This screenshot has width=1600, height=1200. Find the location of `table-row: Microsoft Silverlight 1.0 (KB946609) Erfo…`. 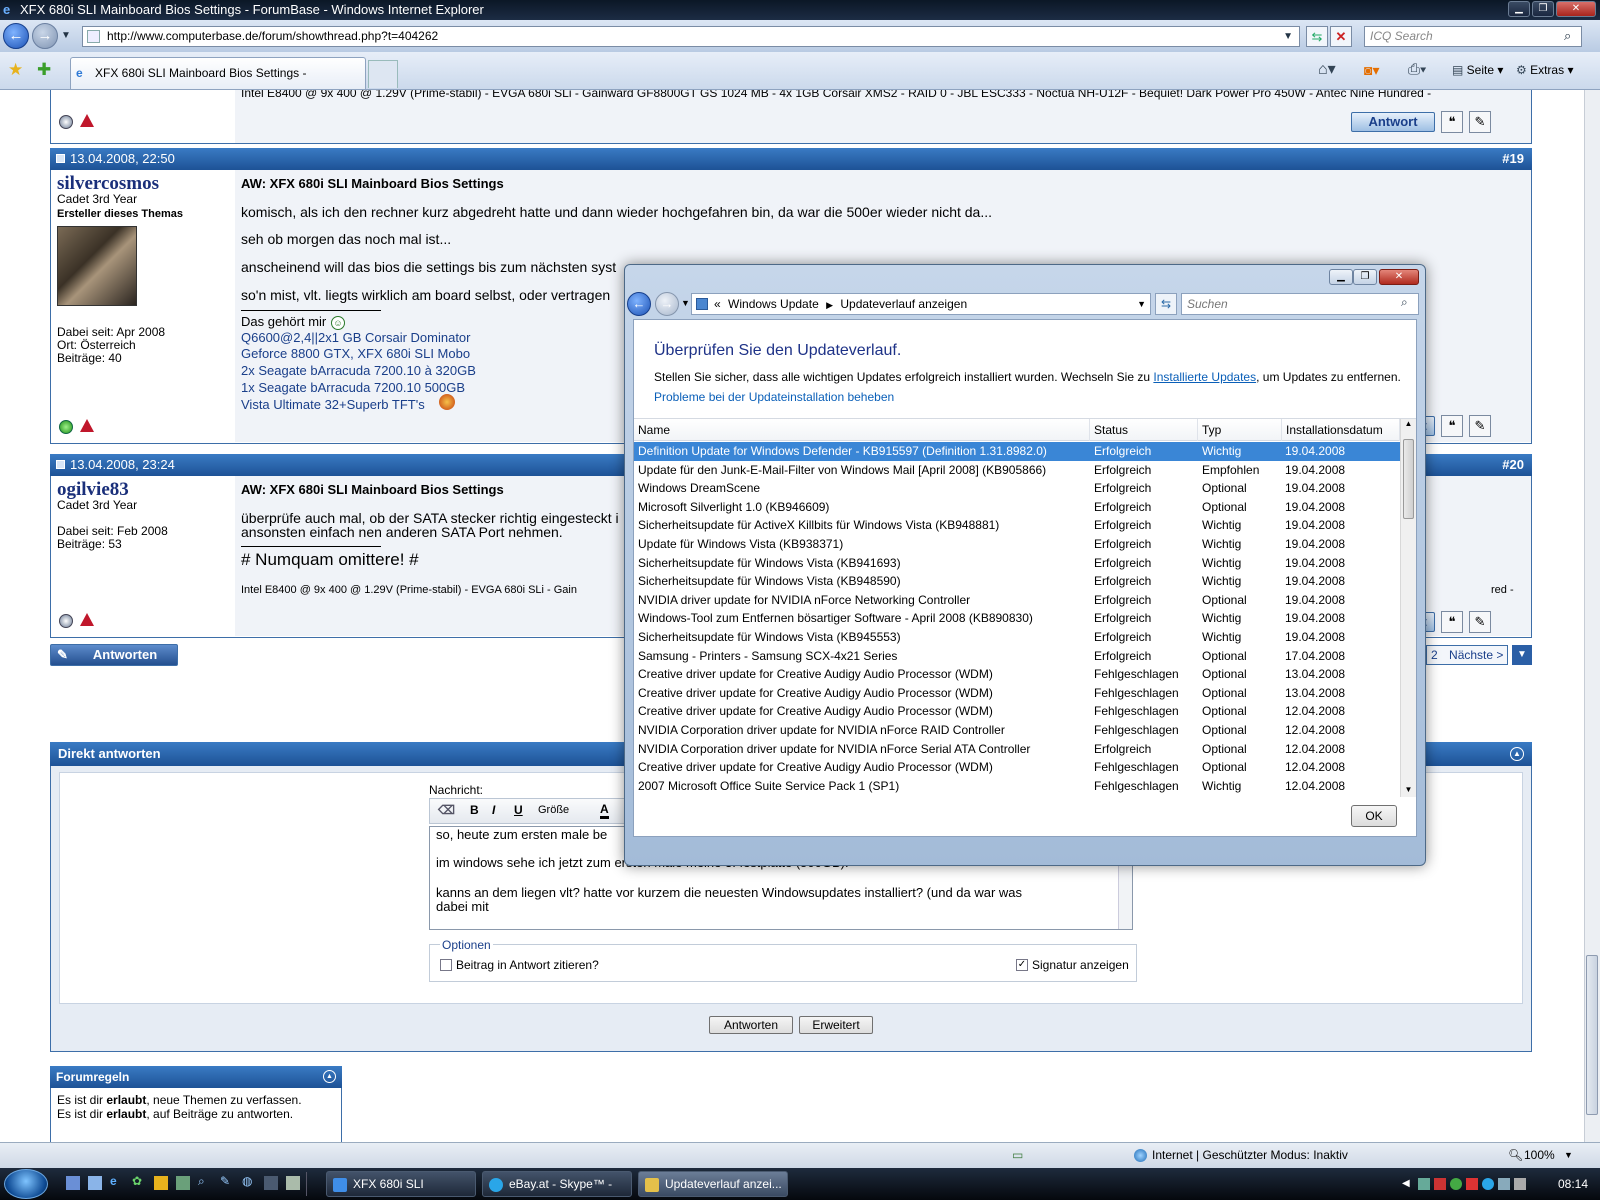

table-row: Microsoft Silverlight 1.0 (KB946609) Erfo… is located at coordinates (1017, 507).